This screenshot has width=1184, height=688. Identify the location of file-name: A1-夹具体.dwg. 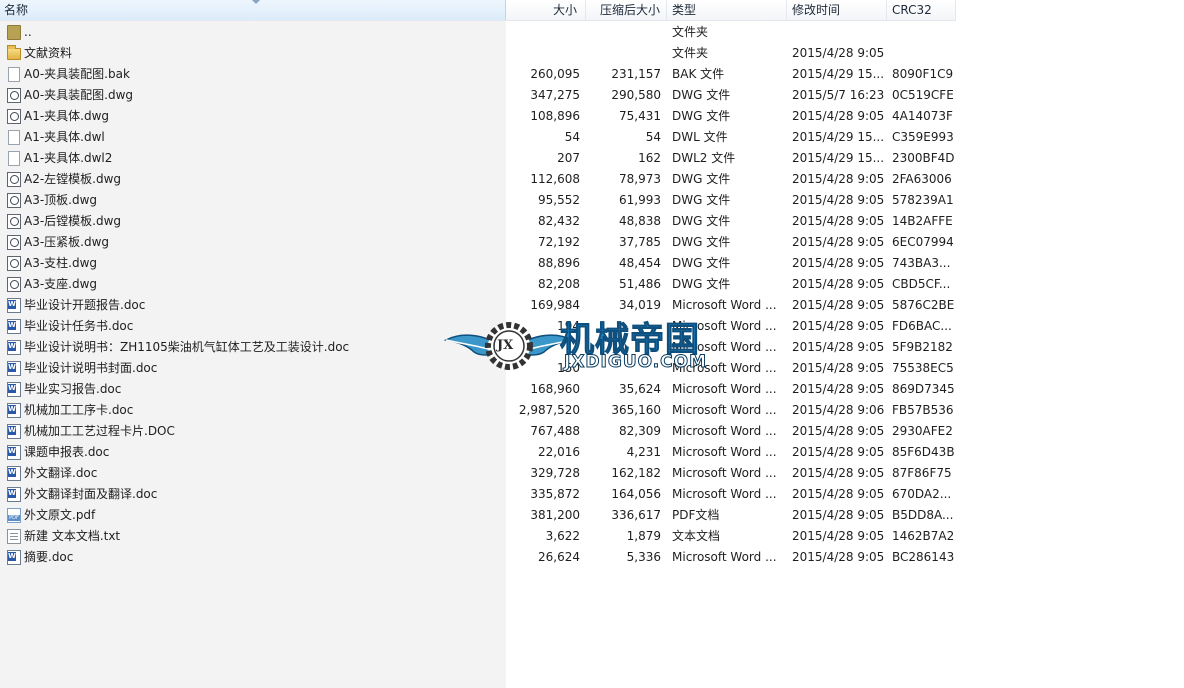
(67, 116).